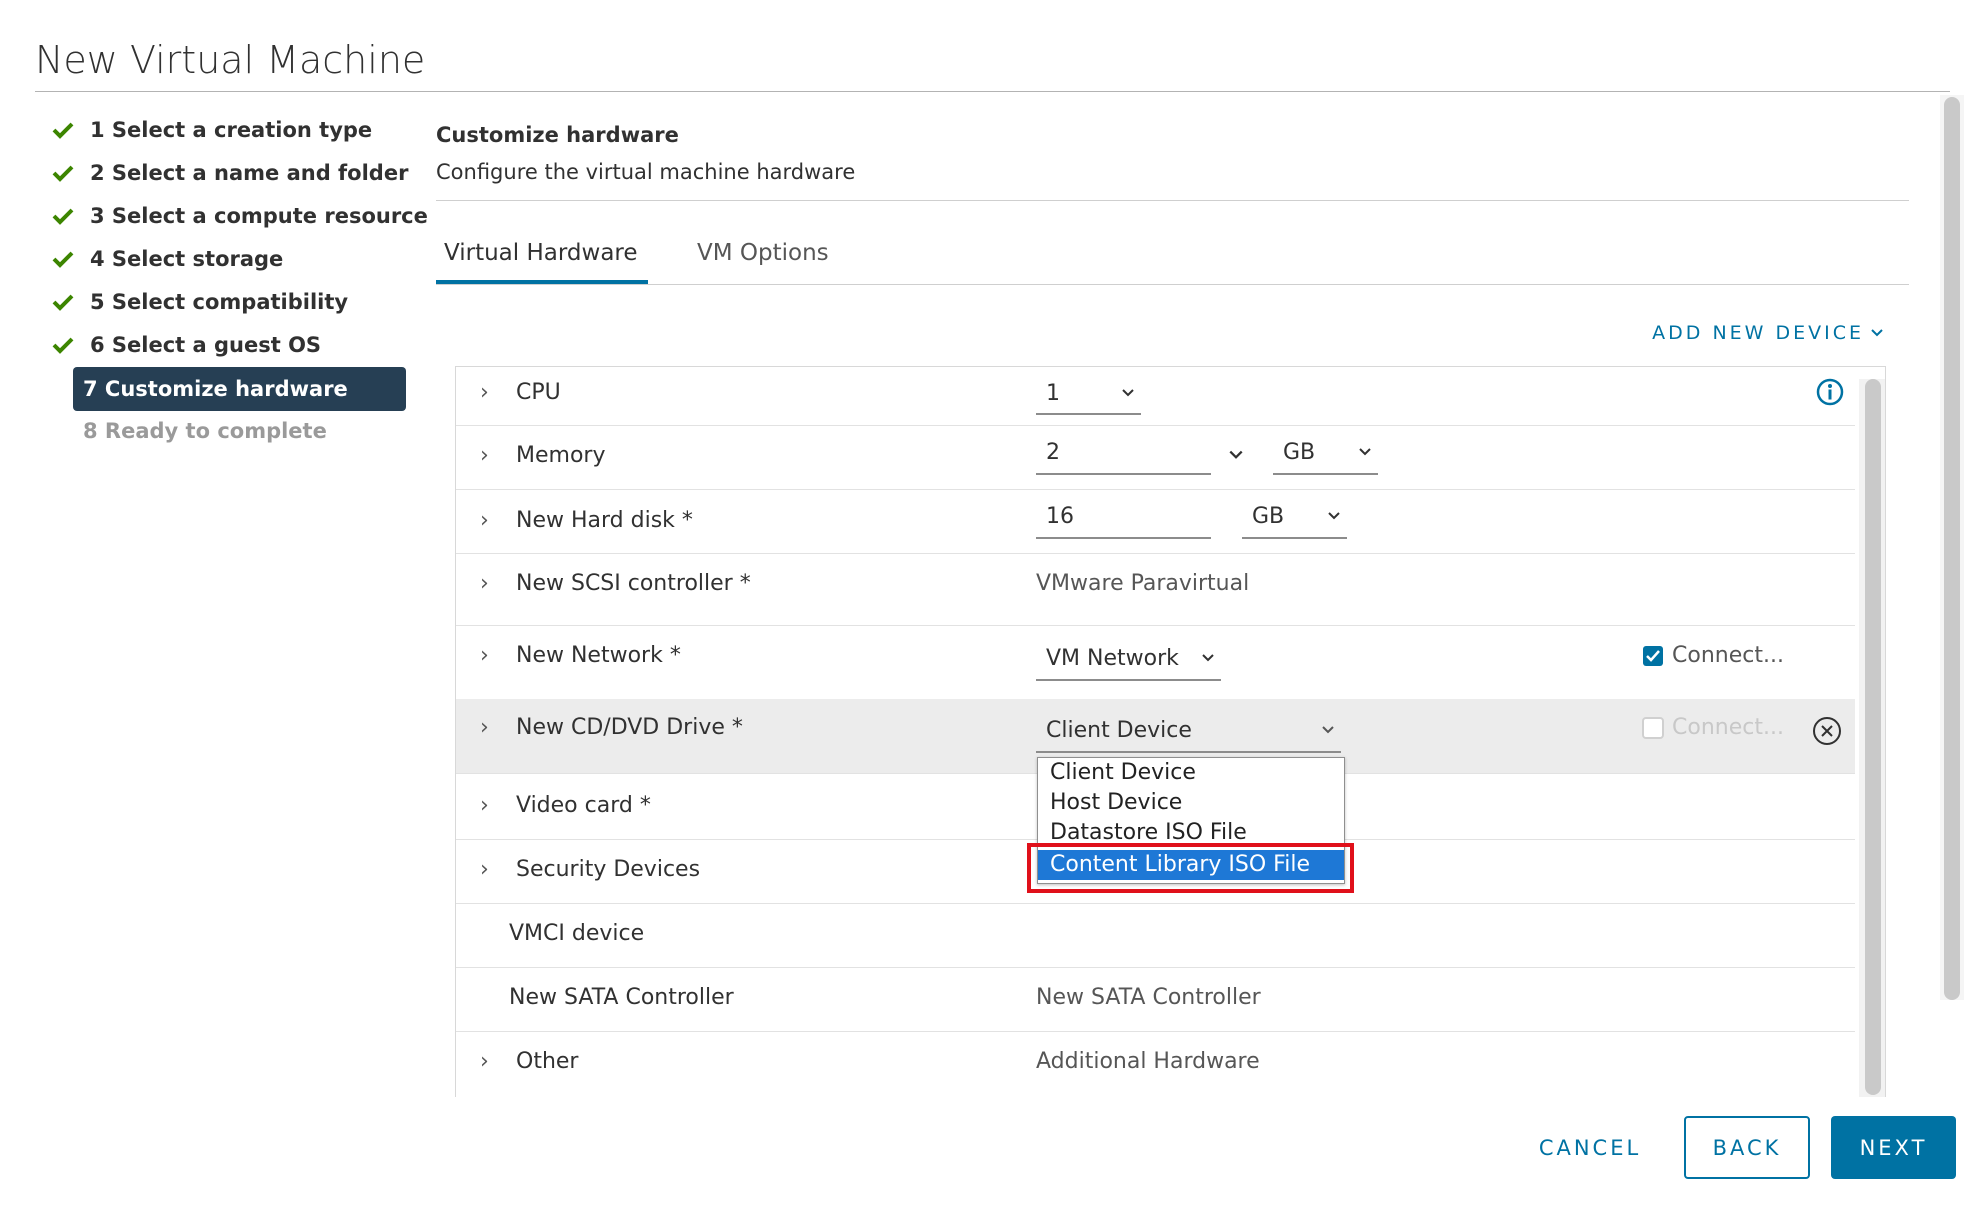 The width and height of the screenshot is (1966, 1212). I want to click on row-vmci-device: VMCI device, so click(1155, 935).